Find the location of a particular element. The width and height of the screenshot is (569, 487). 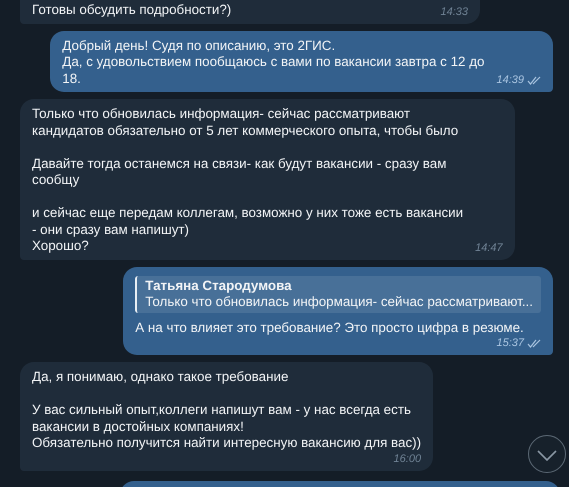

message-text: Добрый день! Судя по описанию, это 2ГИС. Да, с удовольствием пообщаюсь с вами по вакансии завтра с 12 до 18. is located at coordinates (273, 62).